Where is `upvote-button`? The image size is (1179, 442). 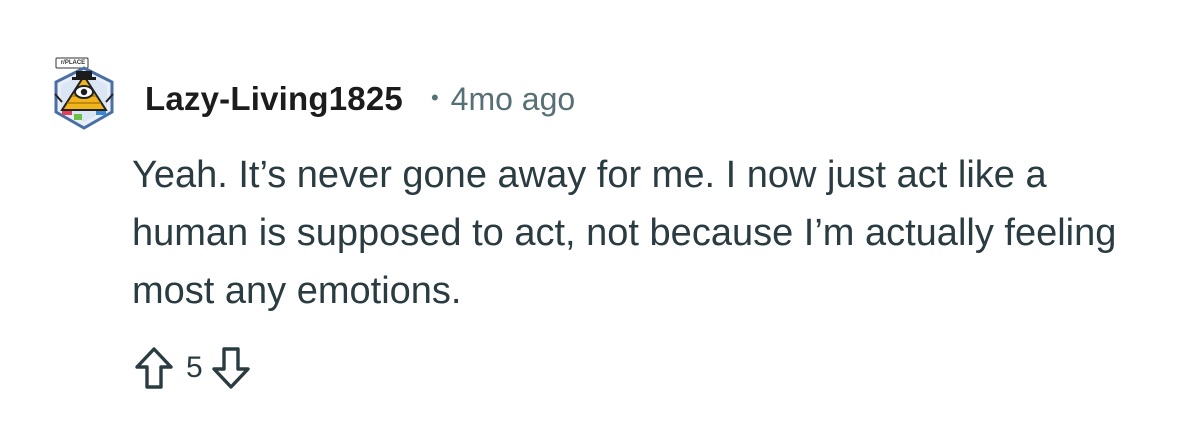
upvote-button is located at coordinates (154, 368).